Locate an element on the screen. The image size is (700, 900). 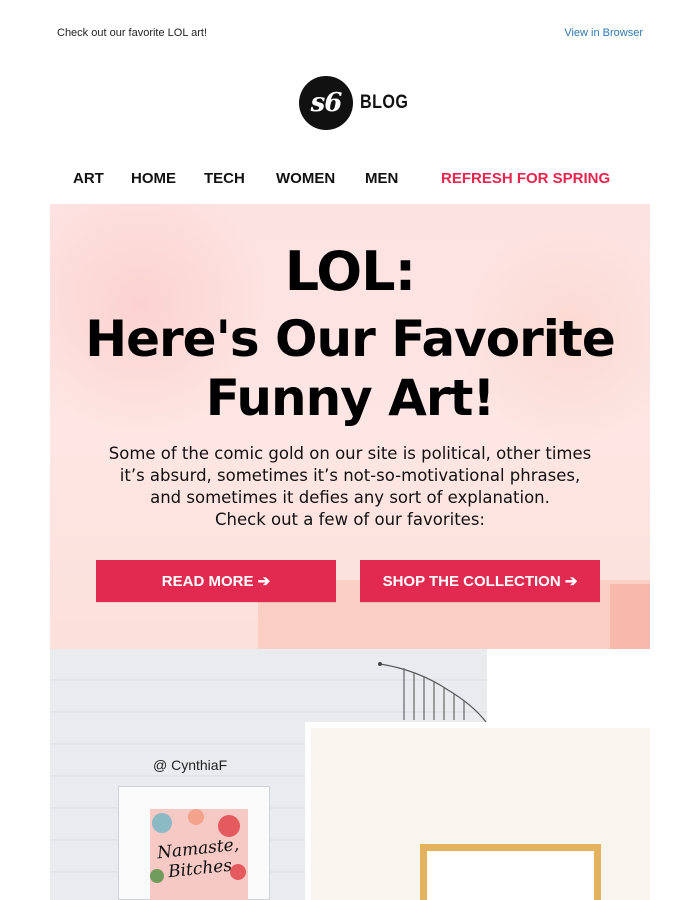
hero-title-line-1: Here's Our Favorite is located at coordinates (350, 339).